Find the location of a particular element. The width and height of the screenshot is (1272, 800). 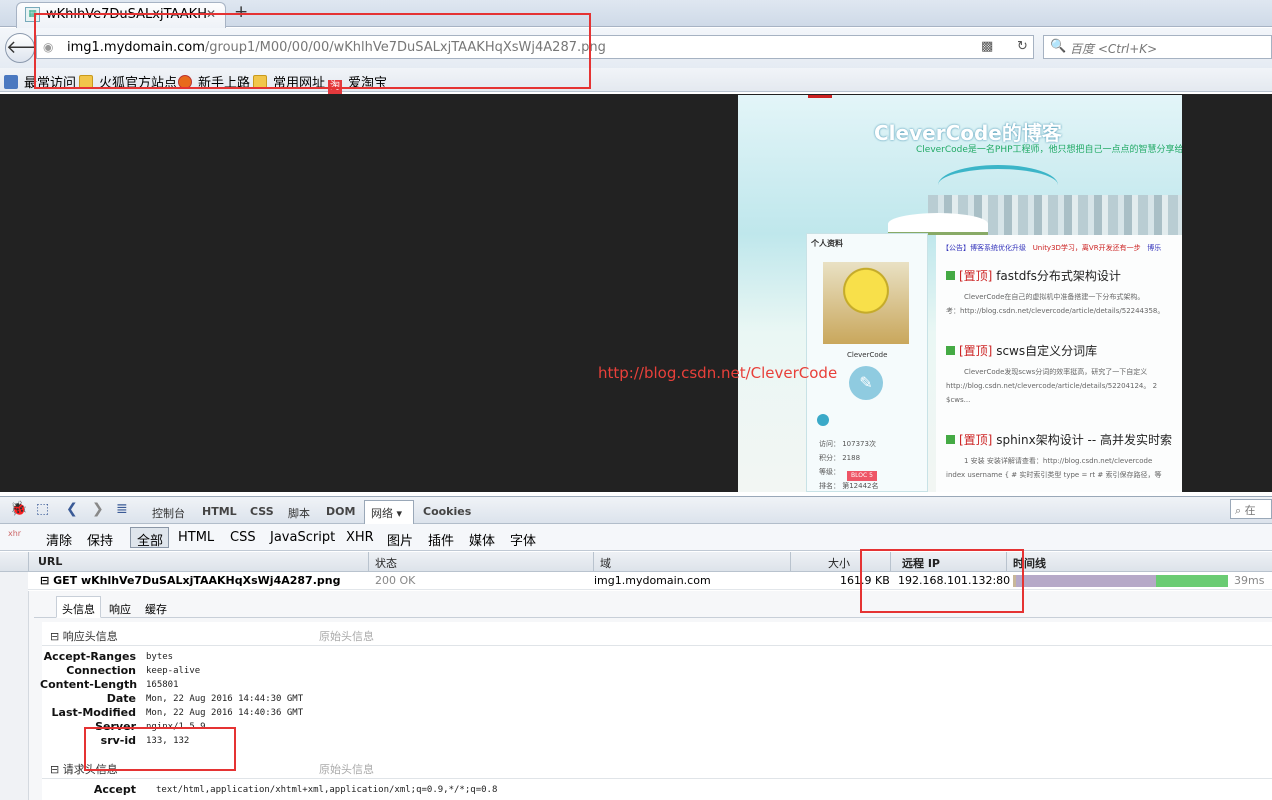

tab-script: 脚本 is located at coordinates (299, 513).